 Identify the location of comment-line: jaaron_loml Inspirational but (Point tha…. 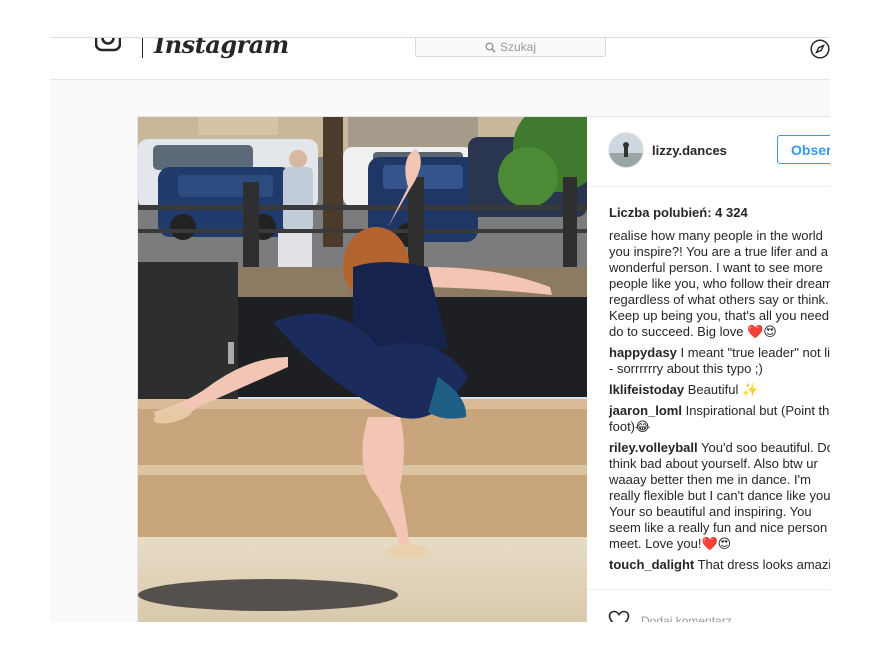
(719, 411).